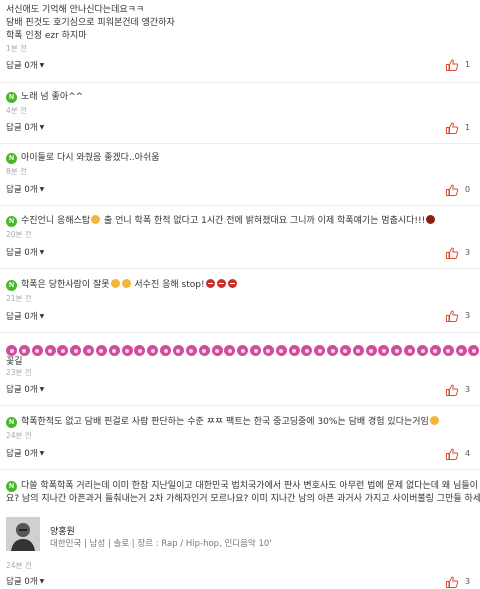 Image resolution: width=480 pixels, height=589 pixels. Describe the element at coordinates (16, 110) in the screenshot. I see `comment-time: 4분 전` at that location.